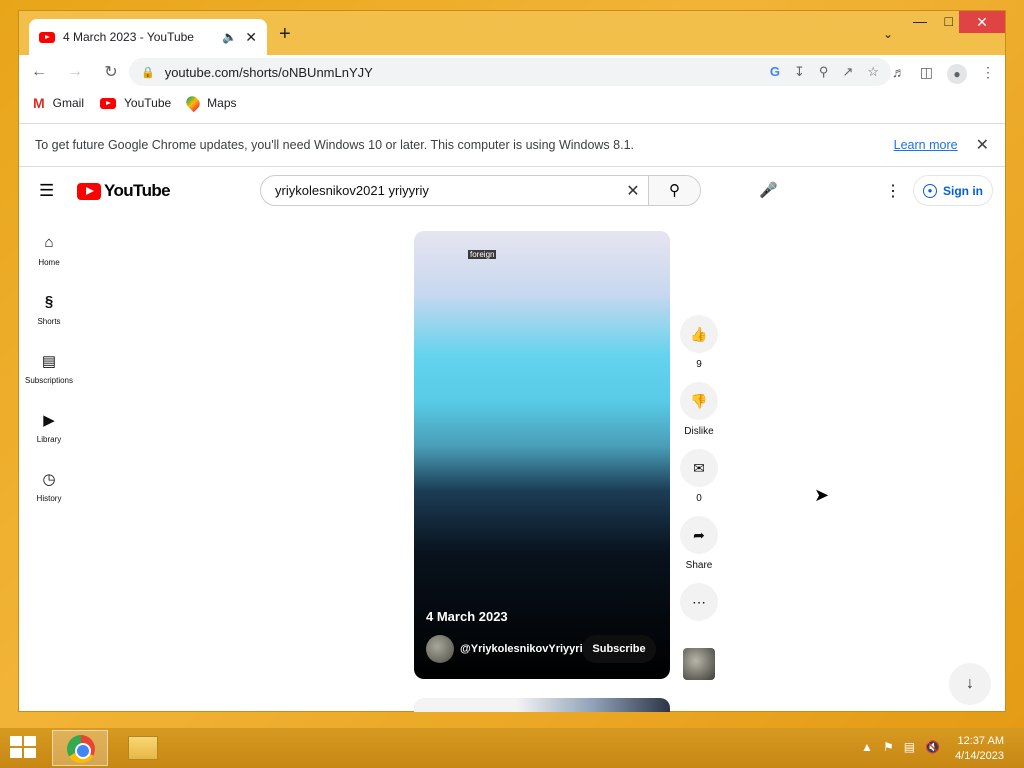  What do you see at coordinates (49, 262) in the screenshot?
I see `guide-label: Home` at bounding box center [49, 262].